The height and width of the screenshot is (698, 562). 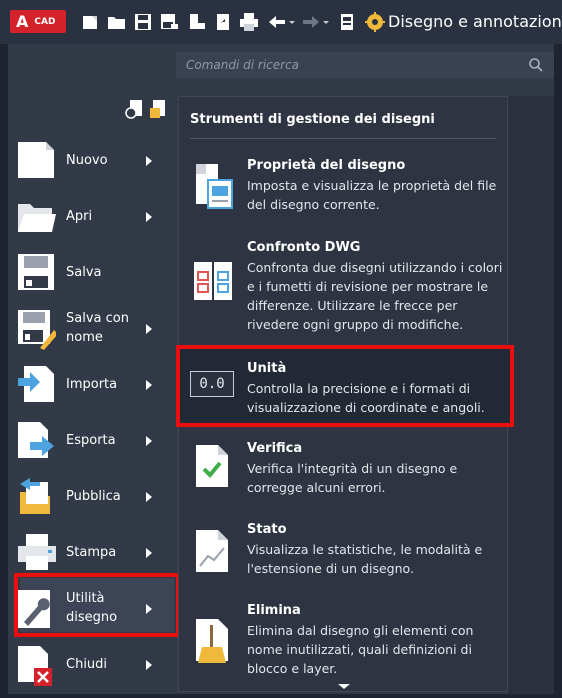 I want to click on scroll-down-icon, so click(x=344, y=686).